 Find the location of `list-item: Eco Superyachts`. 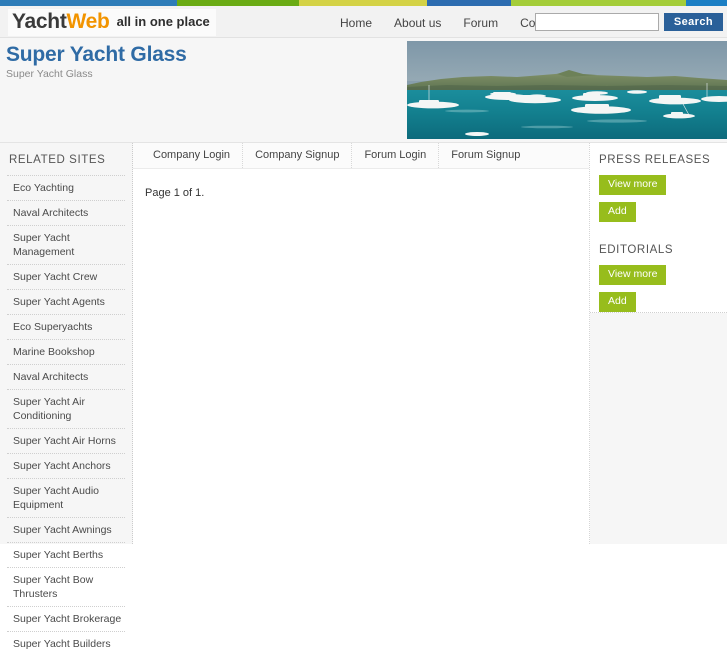

list-item: Eco Superyachts is located at coordinates (66, 326).